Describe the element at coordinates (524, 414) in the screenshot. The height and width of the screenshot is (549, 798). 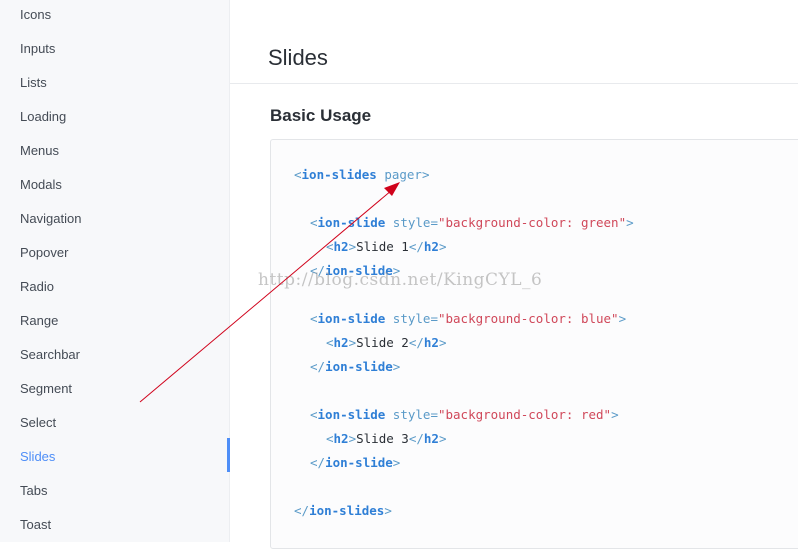
I see `code-string: "background-color: red"` at that location.